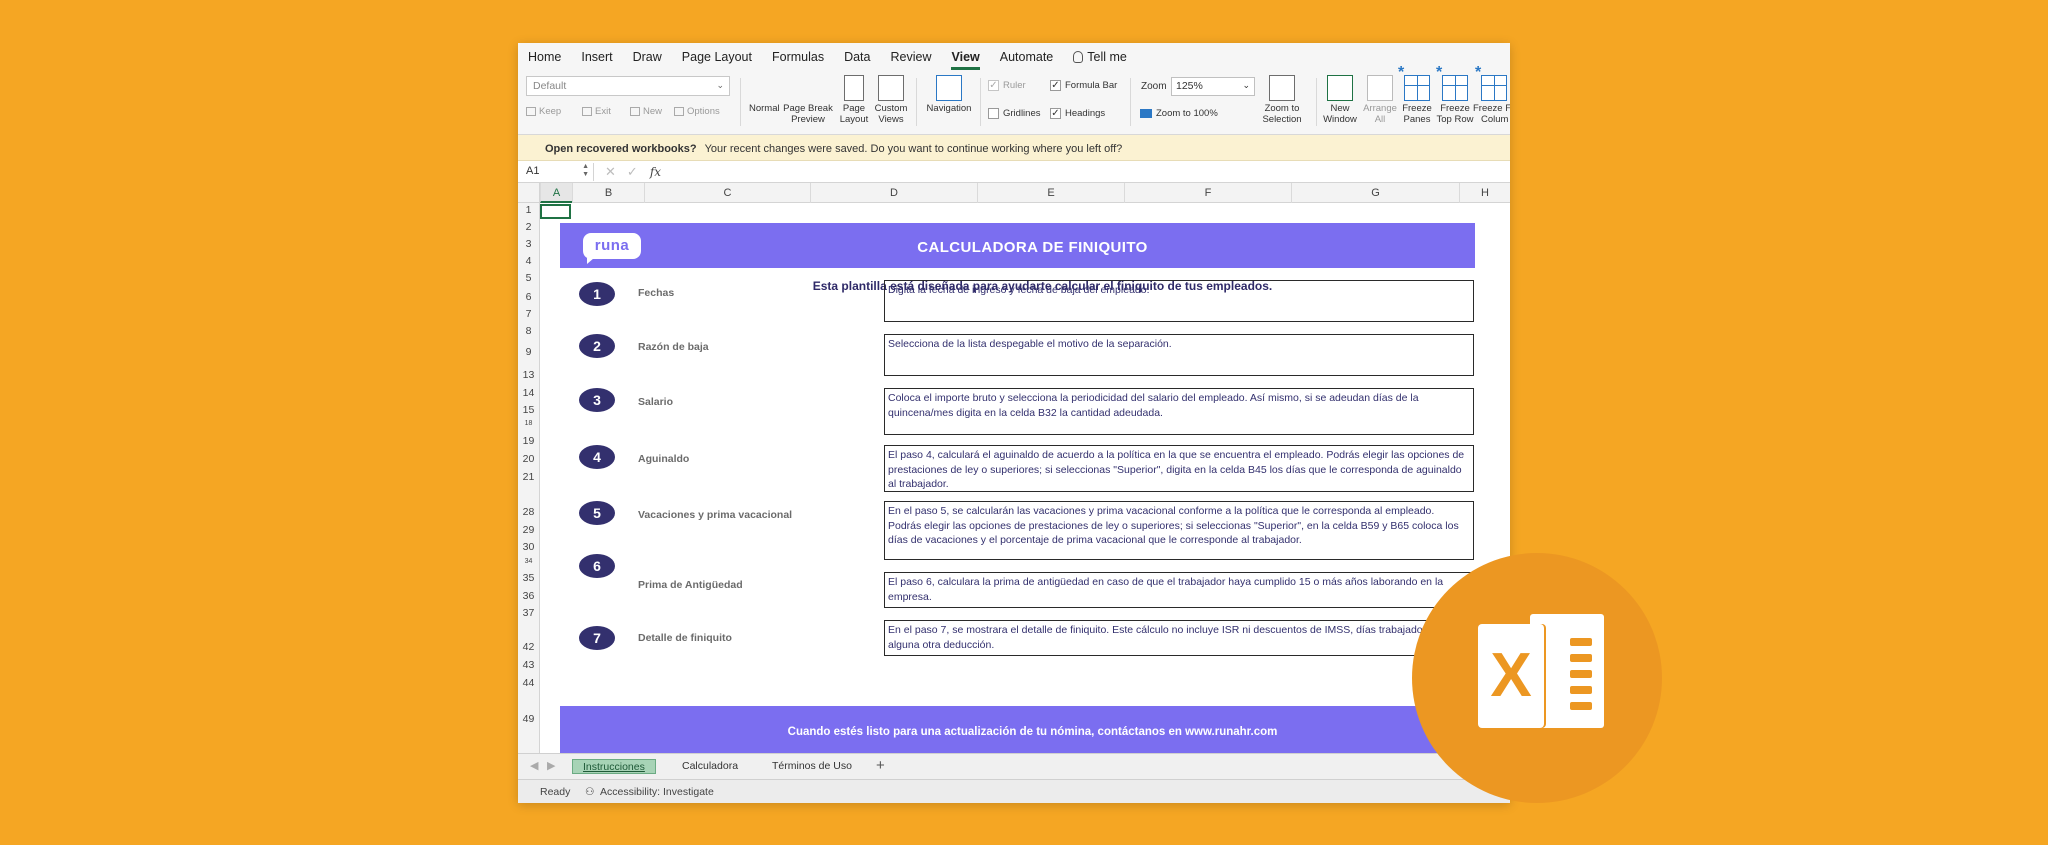 Image resolution: width=2048 pixels, height=845 pixels. Describe the element at coordinates (528, 423) in the screenshot. I see `row-header: 18` at that location.